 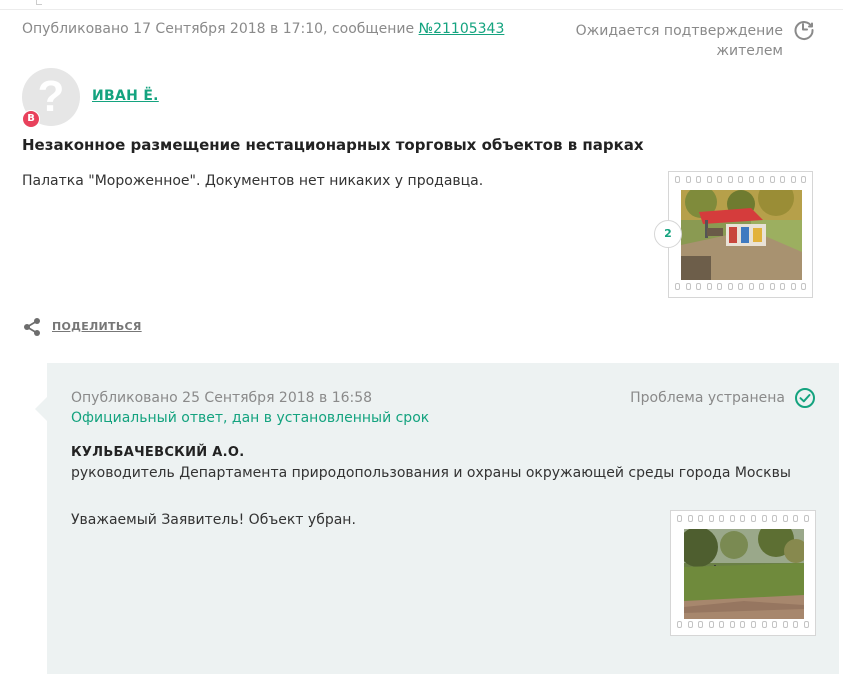 I want to click on answer-photo-thumbnail, so click(x=743, y=573).